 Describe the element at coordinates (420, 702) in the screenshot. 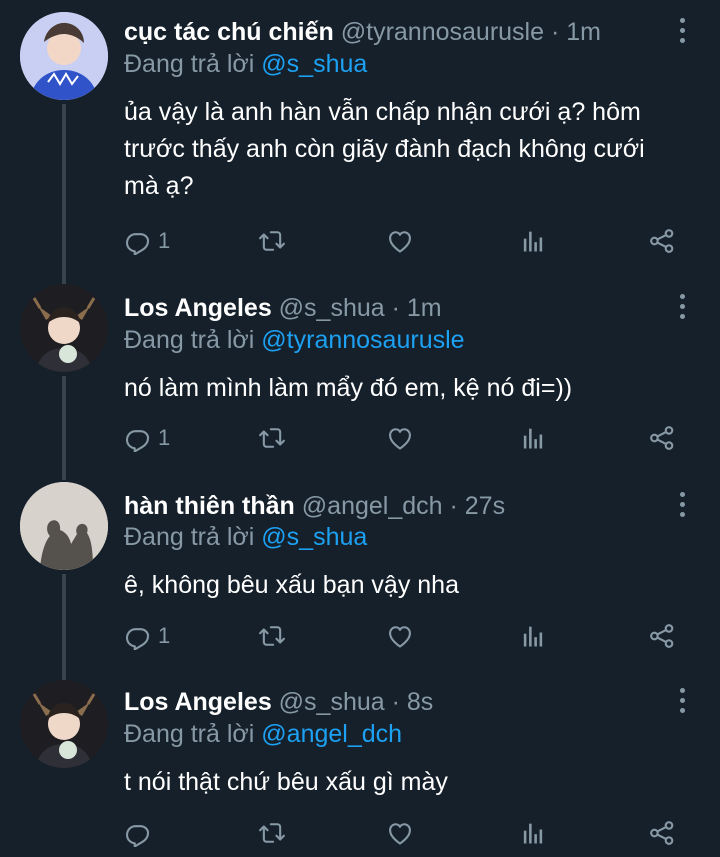

I see `timestamp: 8s` at that location.